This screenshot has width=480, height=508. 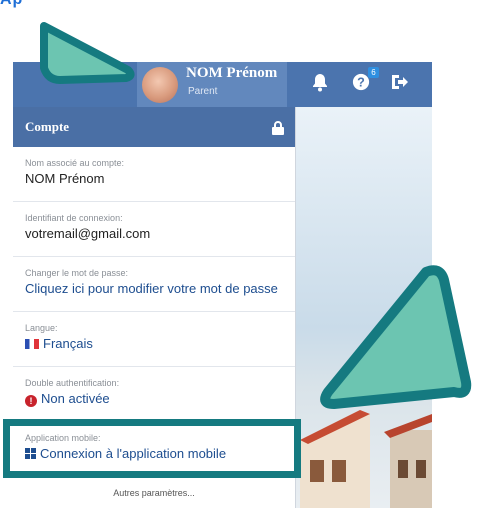 What do you see at coordinates (32, 344) in the screenshot?
I see `france-flag-icon` at bounding box center [32, 344].